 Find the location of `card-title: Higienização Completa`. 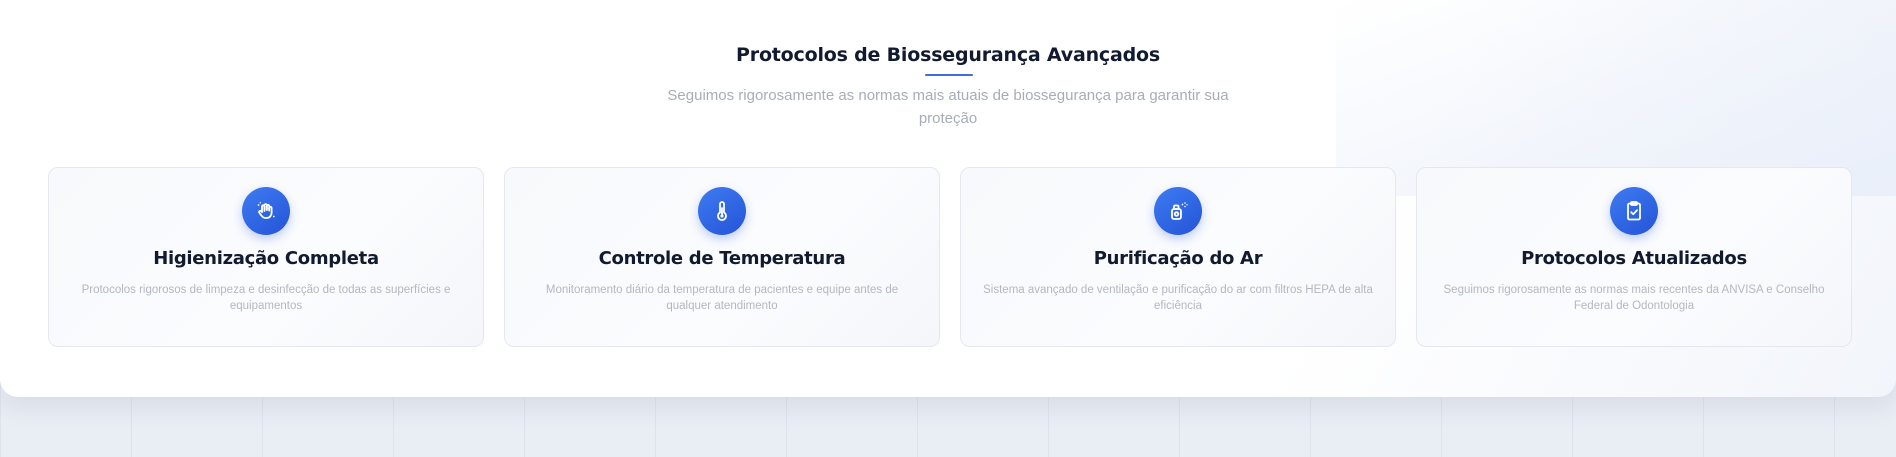

card-title: Higienização Completa is located at coordinates (266, 258).